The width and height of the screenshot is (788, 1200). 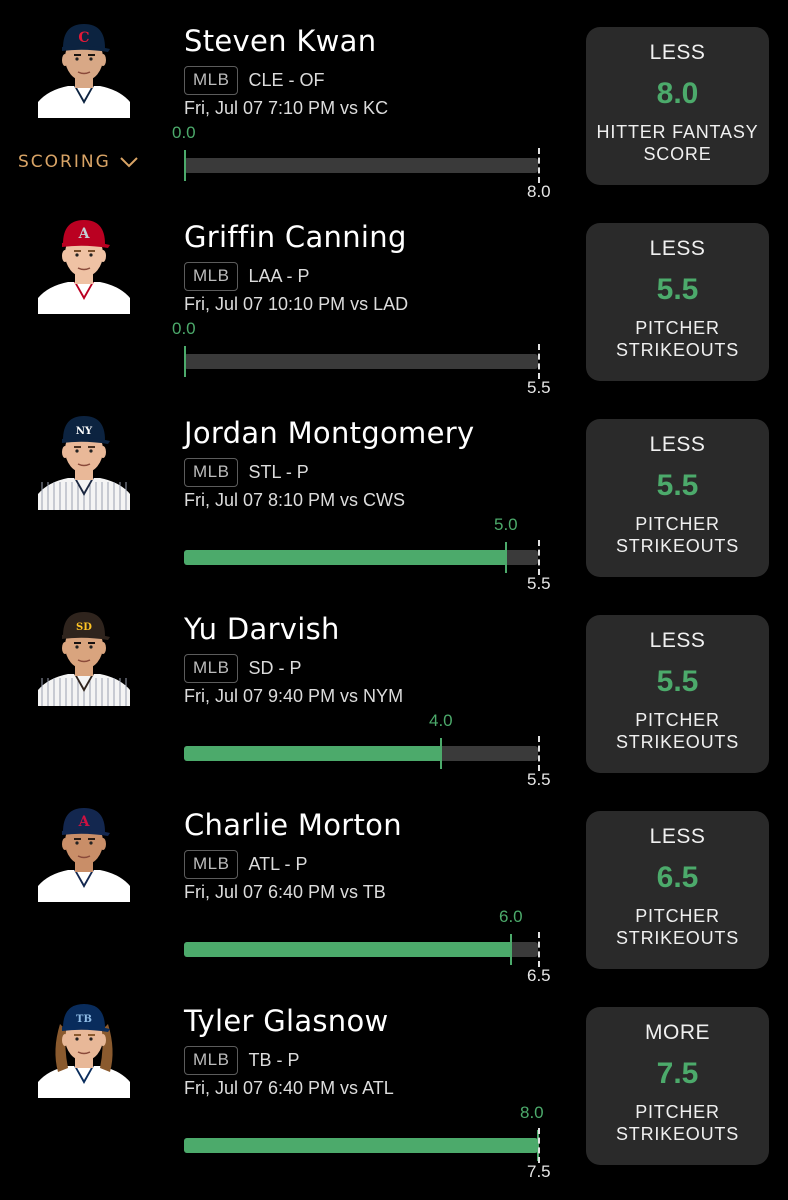 What do you see at coordinates (84, 1019) in the screenshot?
I see `svg-text: TB` at bounding box center [84, 1019].